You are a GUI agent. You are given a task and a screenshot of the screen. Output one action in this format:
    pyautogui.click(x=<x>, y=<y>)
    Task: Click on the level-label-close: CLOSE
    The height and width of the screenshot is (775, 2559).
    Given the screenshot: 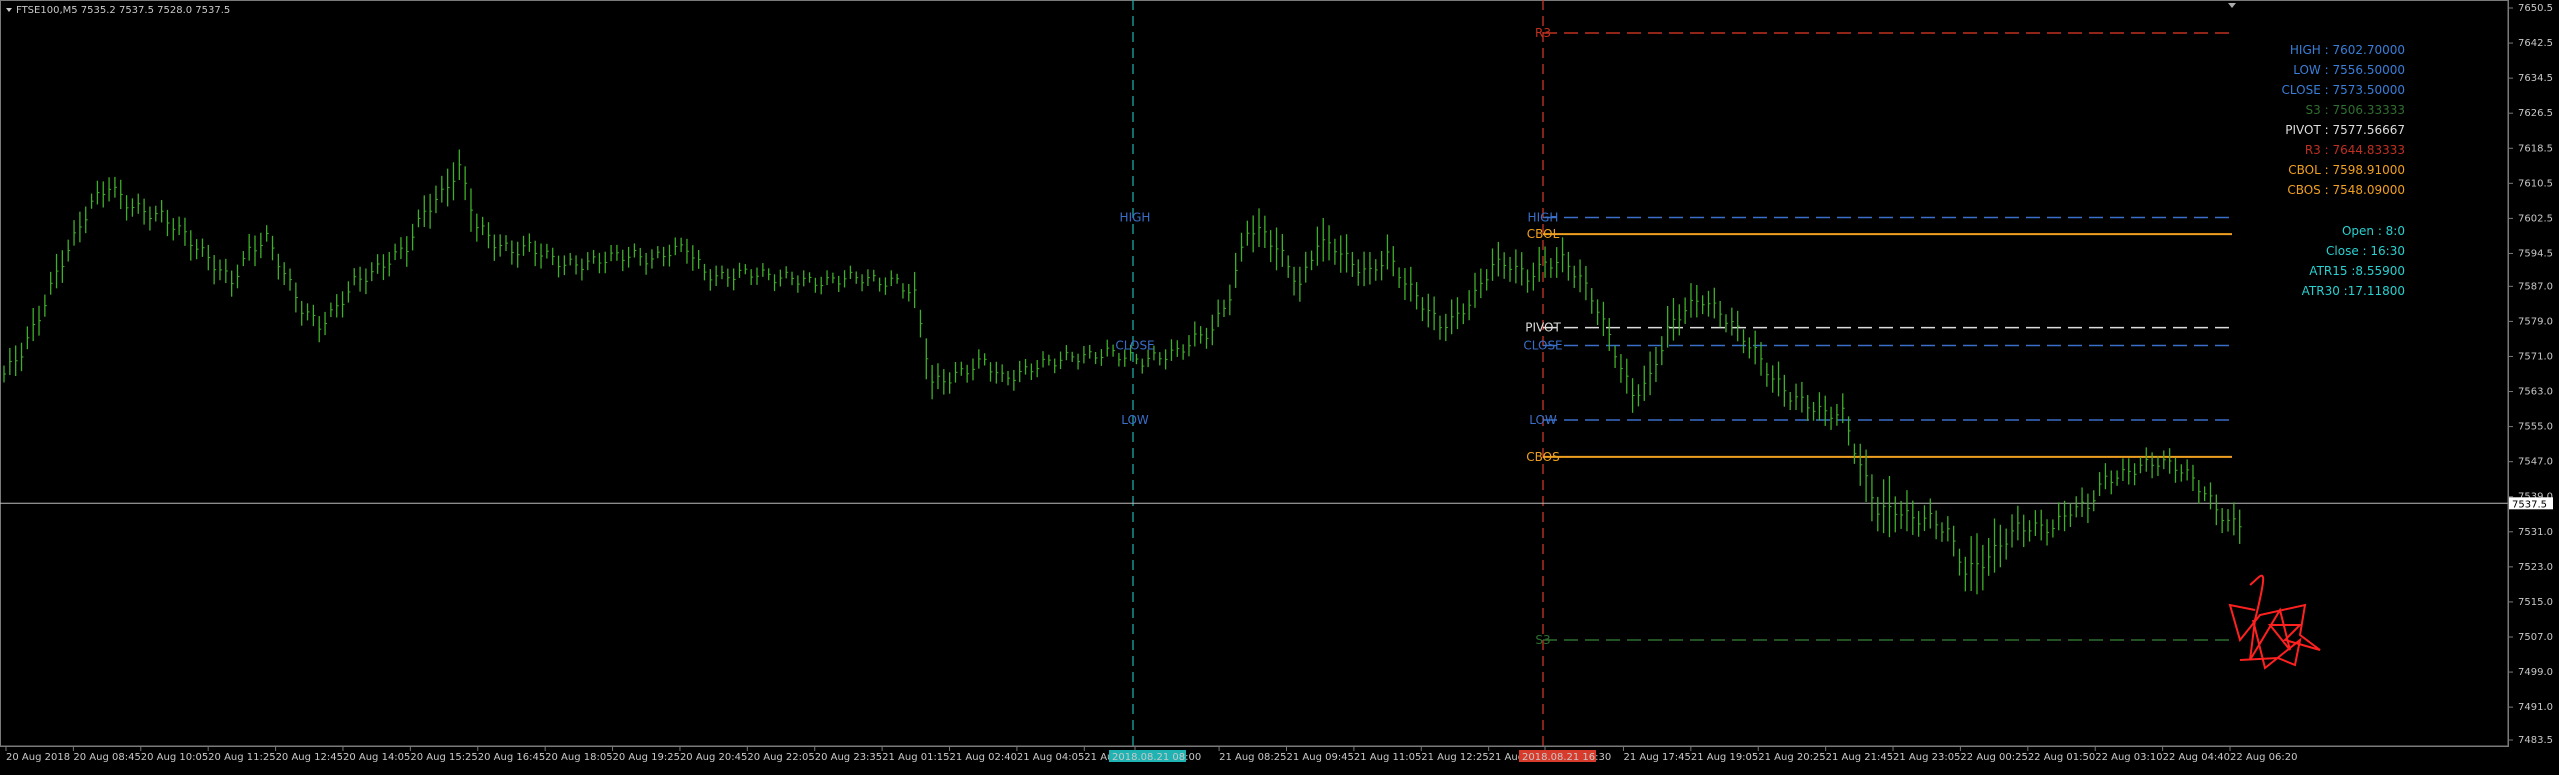 What is the action you would take?
    pyautogui.click(x=1542, y=346)
    